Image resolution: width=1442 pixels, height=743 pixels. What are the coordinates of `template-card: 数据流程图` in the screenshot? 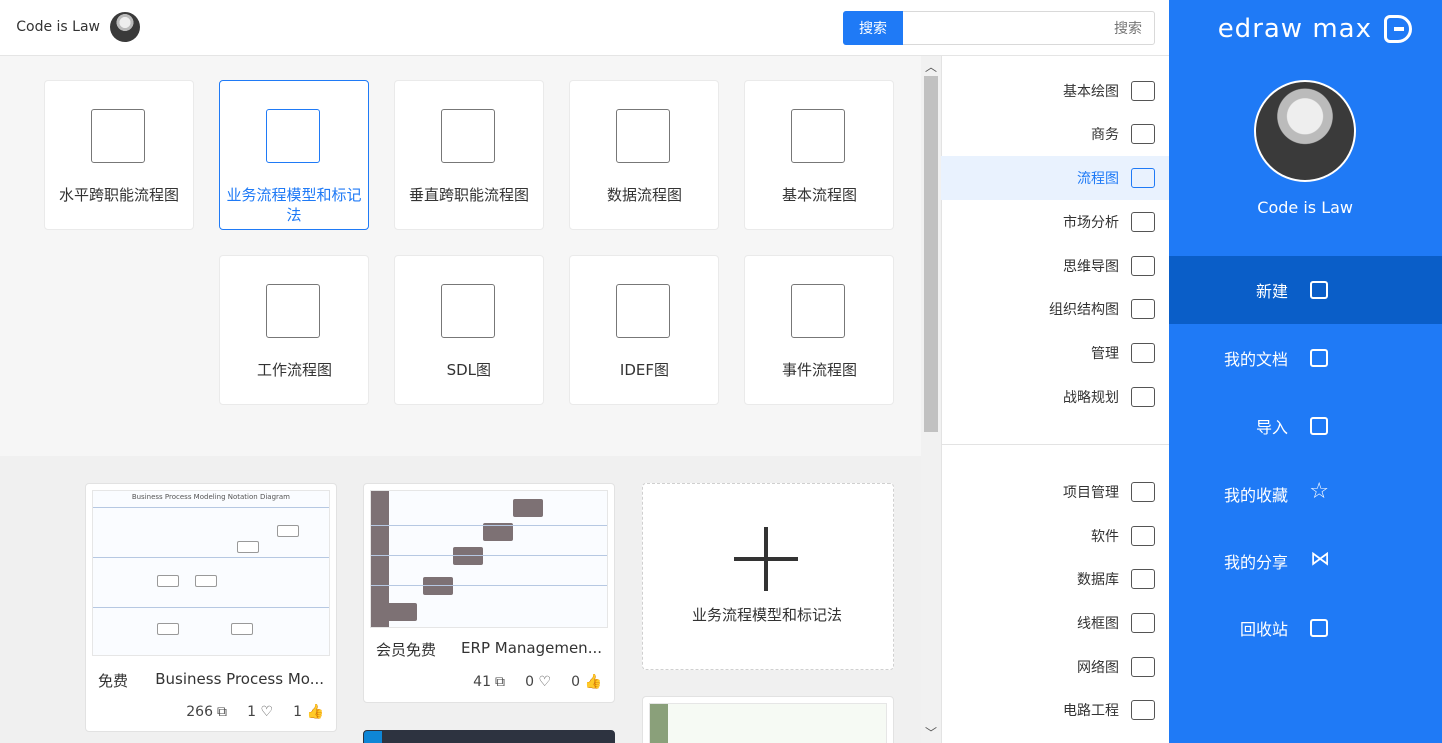 It's located at (644, 155).